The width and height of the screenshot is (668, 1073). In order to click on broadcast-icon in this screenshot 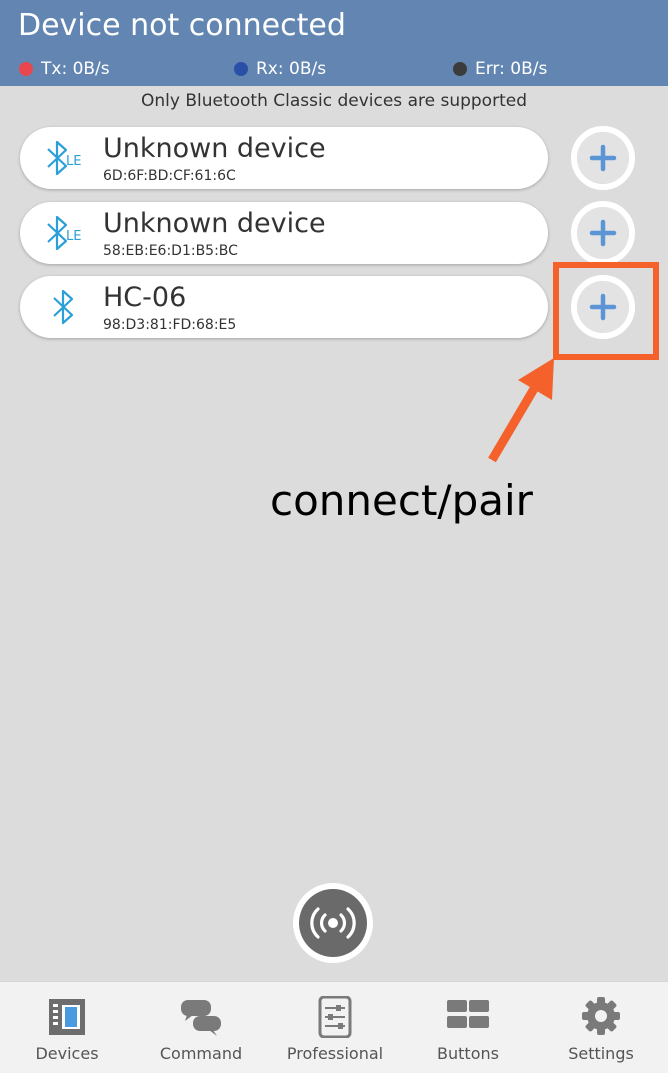, I will do `click(333, 923)`.